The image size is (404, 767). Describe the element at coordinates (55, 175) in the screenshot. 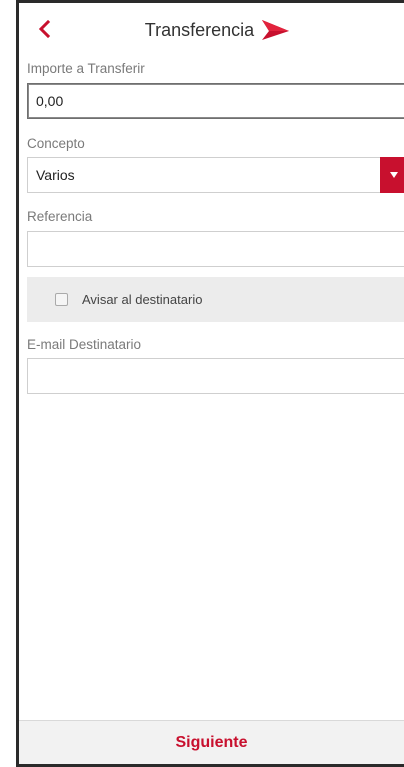

I see `concept-selected-value: Varios` at that location.